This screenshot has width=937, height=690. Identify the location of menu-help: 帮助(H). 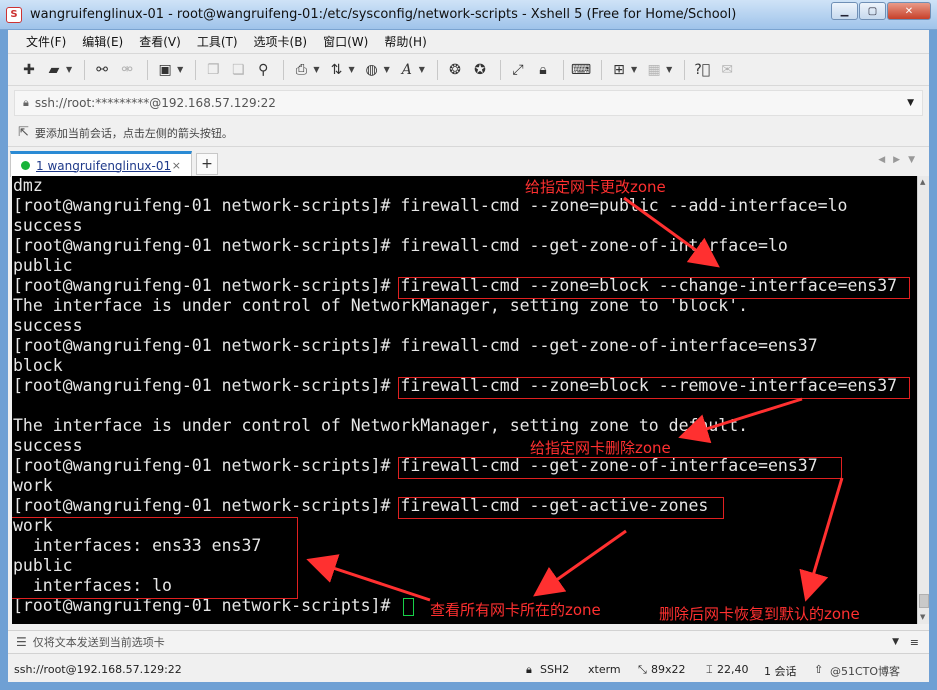
(405, 41).